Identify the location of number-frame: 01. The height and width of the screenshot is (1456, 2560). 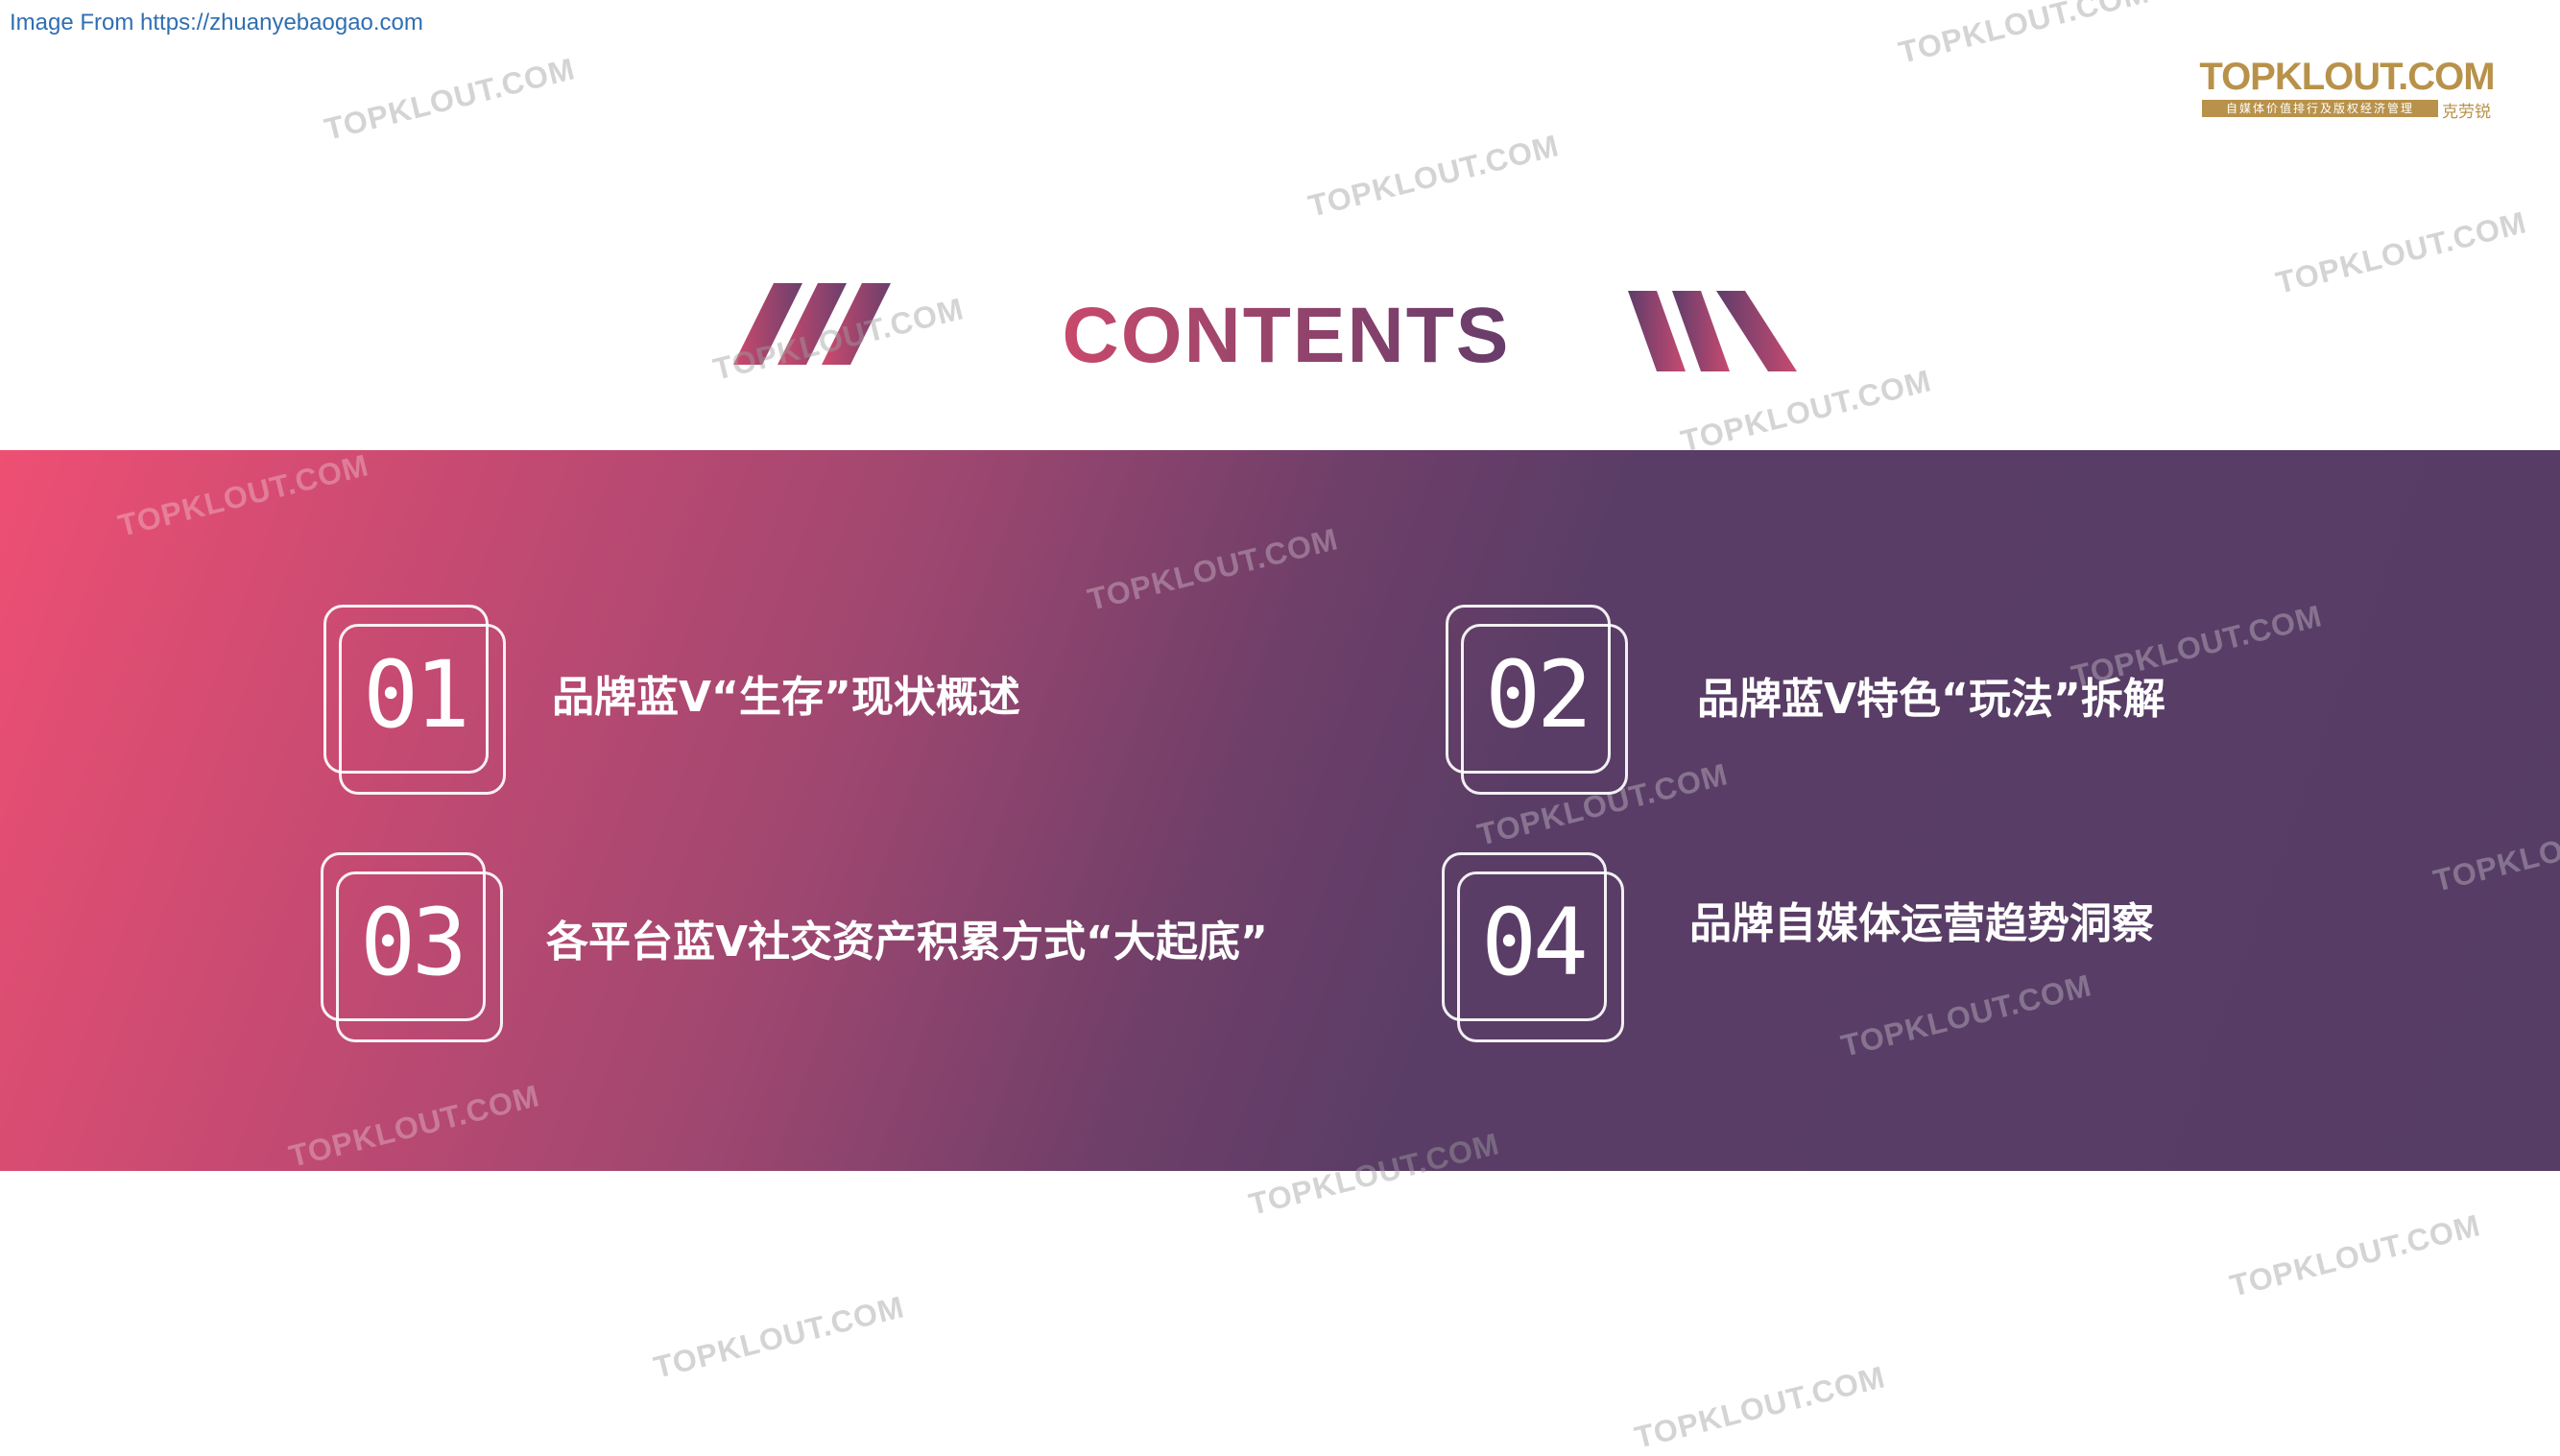
(414, 701).